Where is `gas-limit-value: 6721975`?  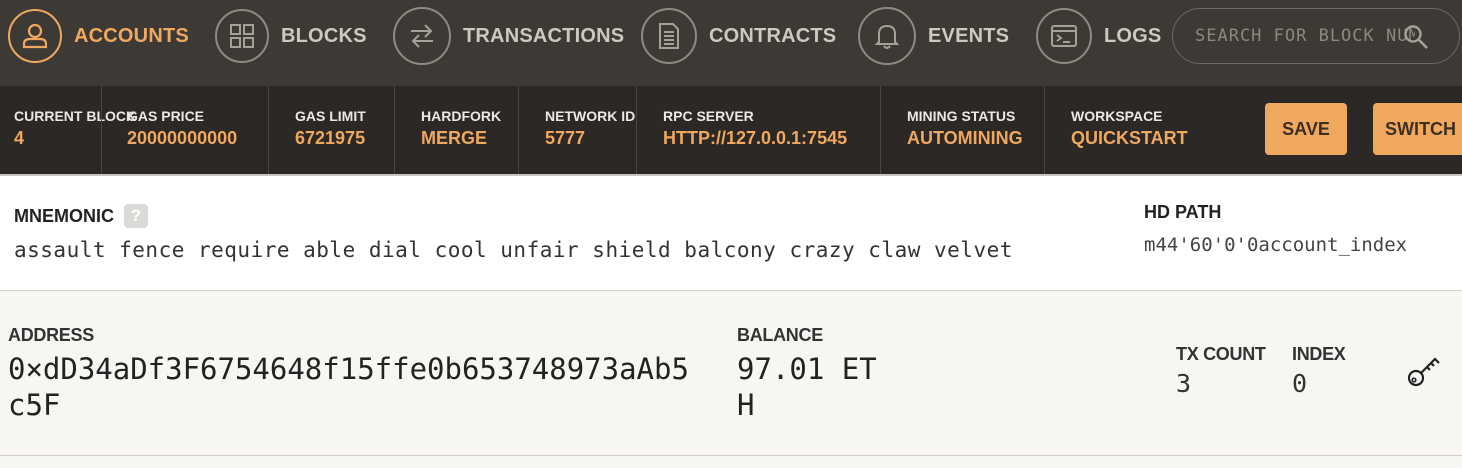
gas-limit-value: 6721975 is located at coordinates (330, 138).